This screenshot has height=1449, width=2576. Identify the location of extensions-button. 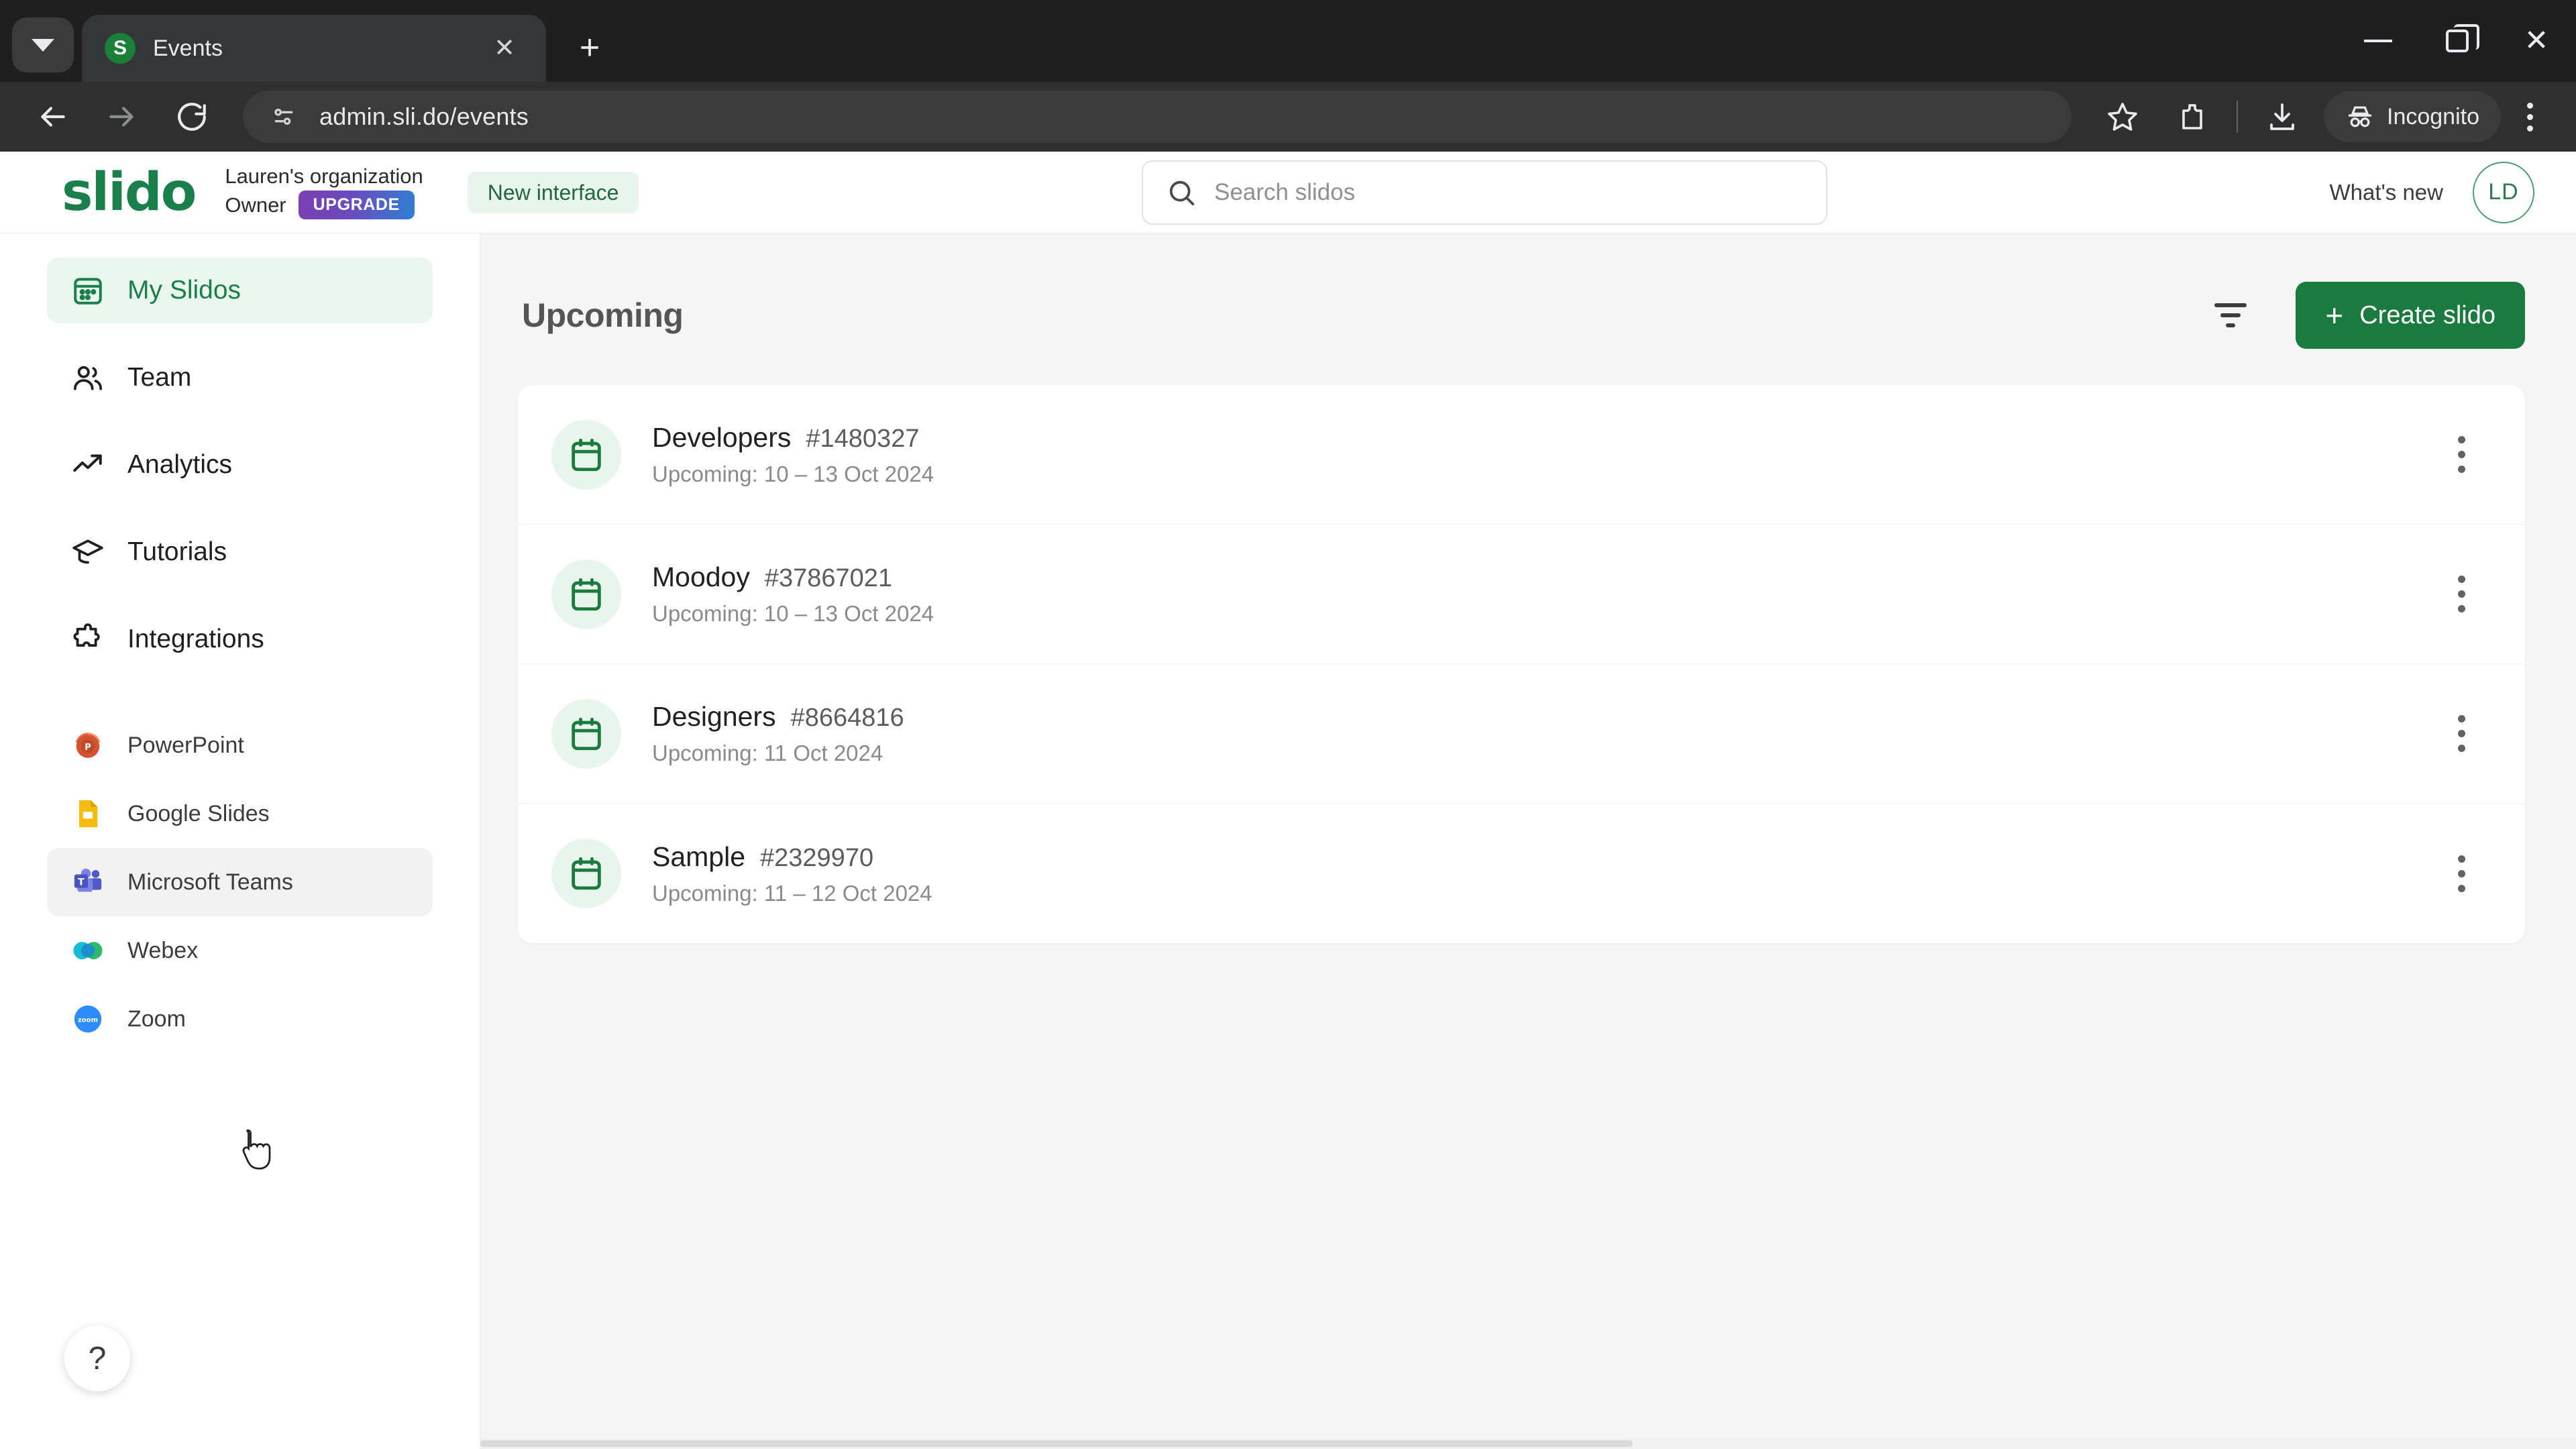
(2192, 117).